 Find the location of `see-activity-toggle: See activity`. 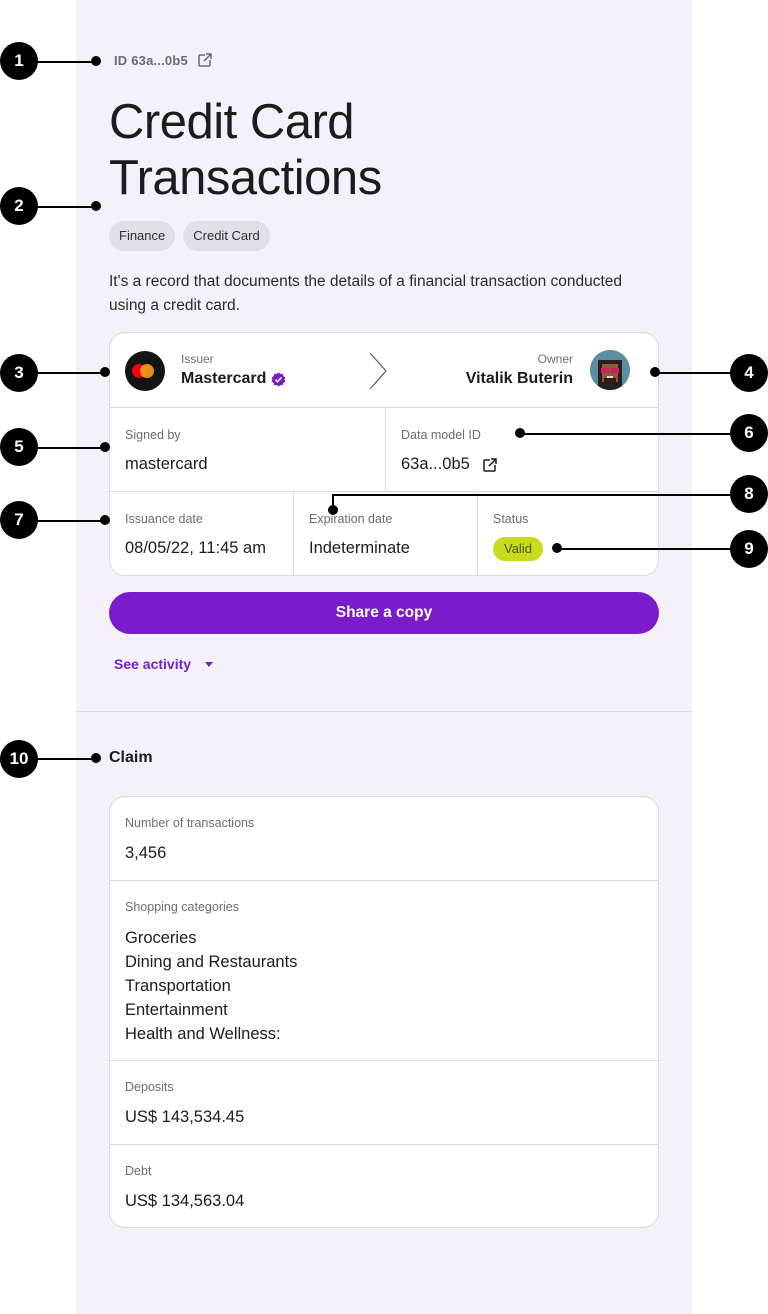

see-activity-toggle: See activity is located at coordinates (164, 664).